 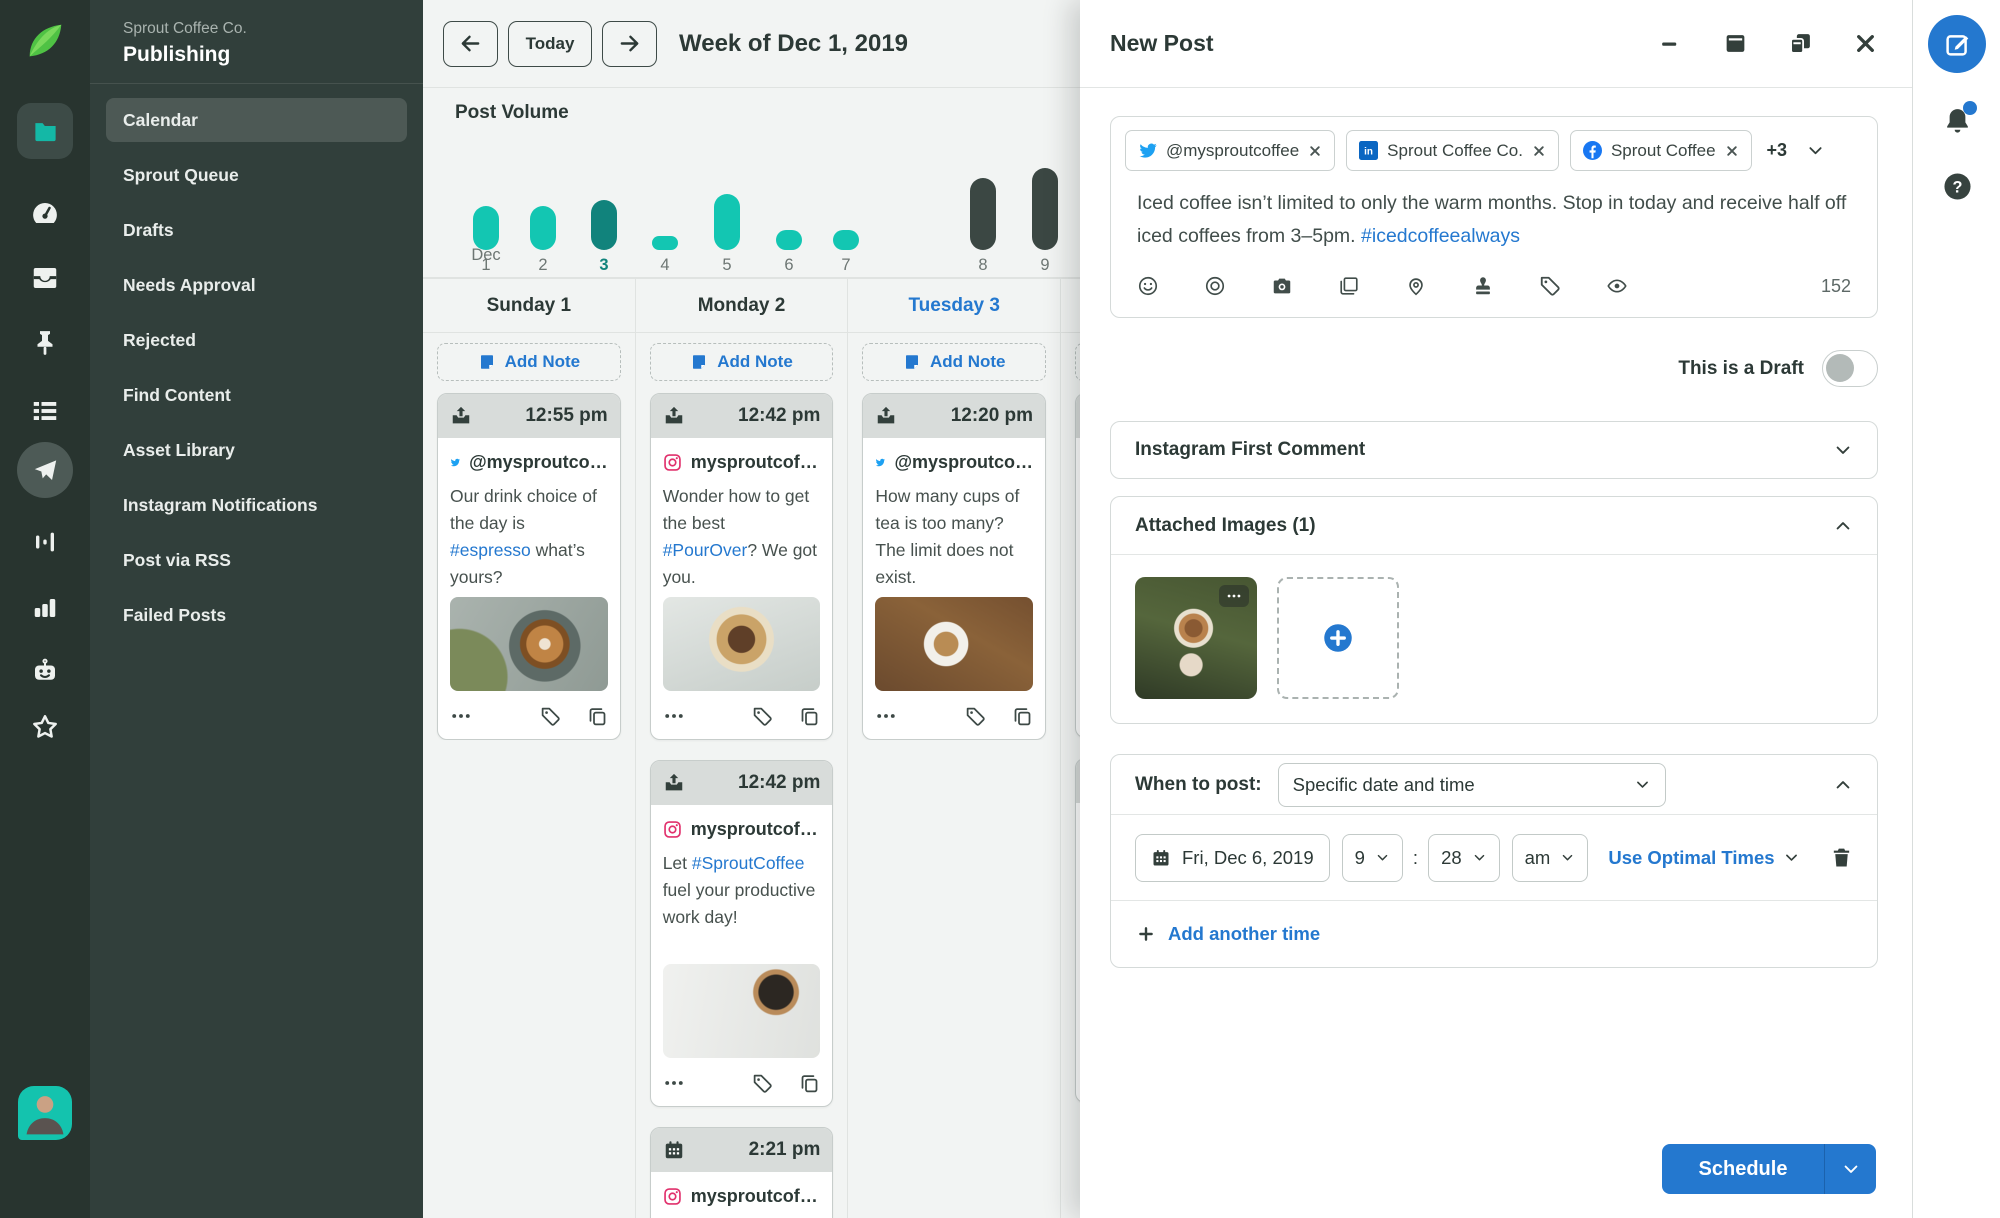 I want to click on profiles-overflow-count: +3, so click(x=1777, y=150).